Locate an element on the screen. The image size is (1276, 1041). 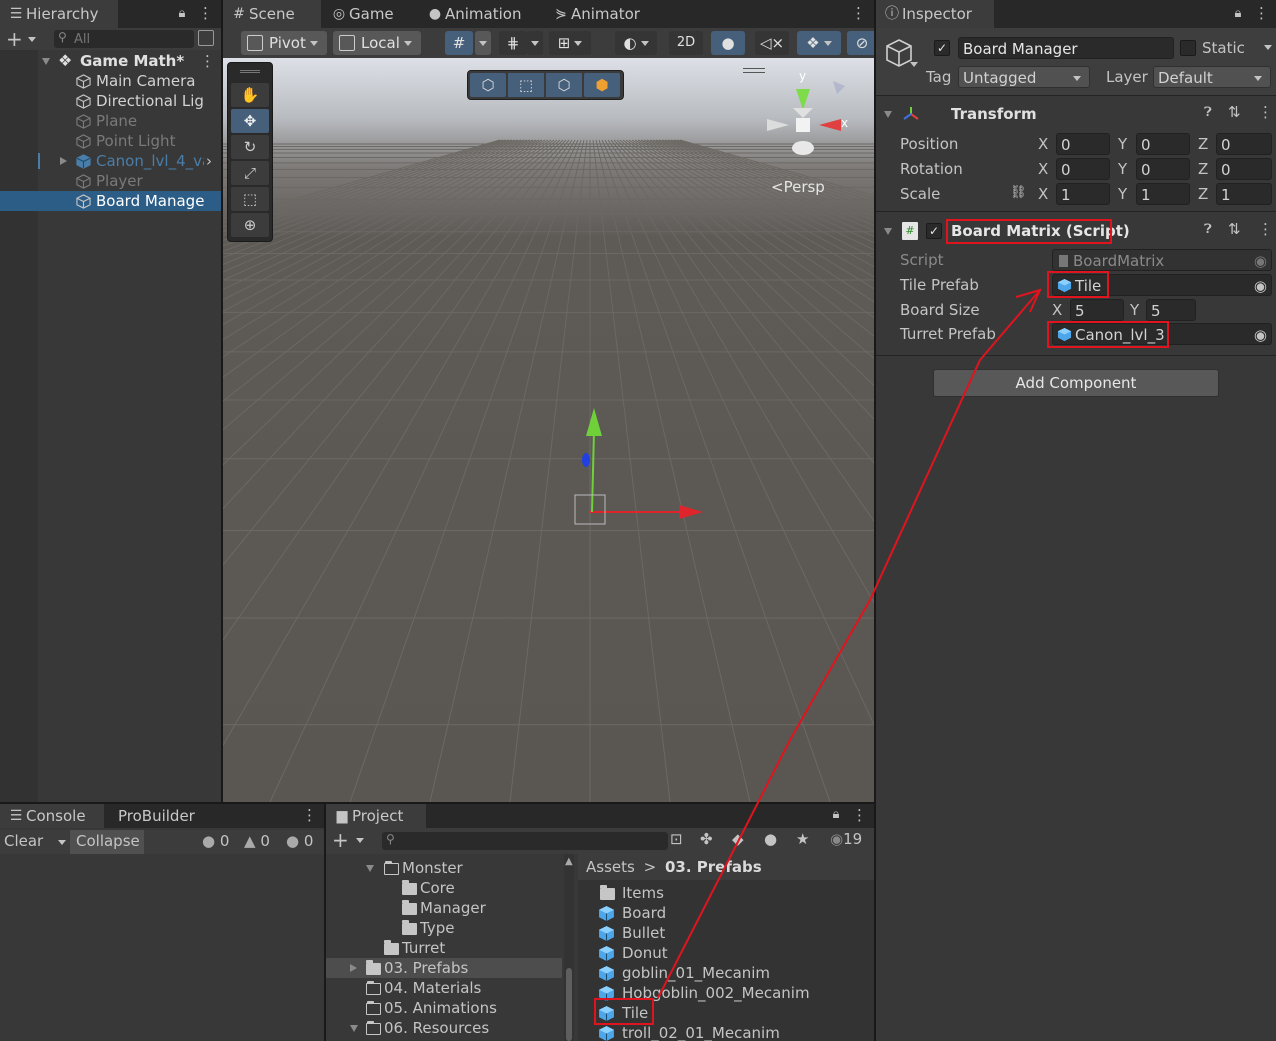
rotate-tool-button: ↻ is located at coordinates (250, 147).